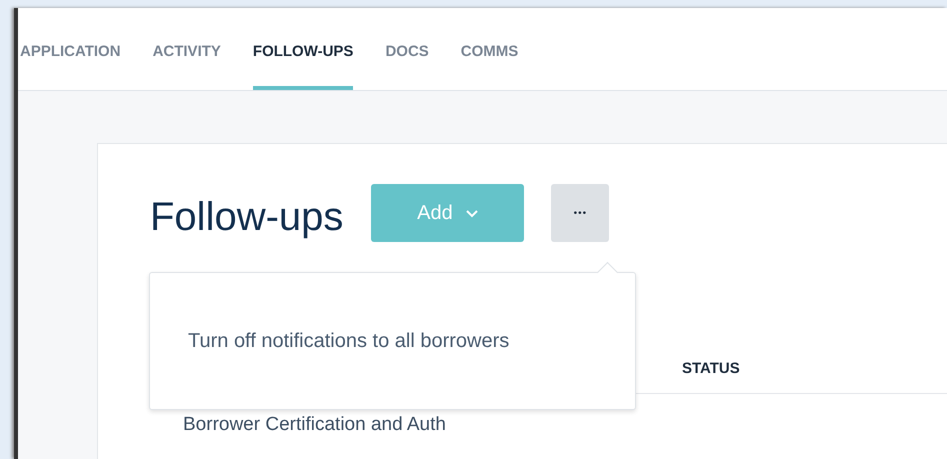 Image resolution: width=947 pixels, height=459 pixels. I want to click on tab: DOCS, so click(407, 66).